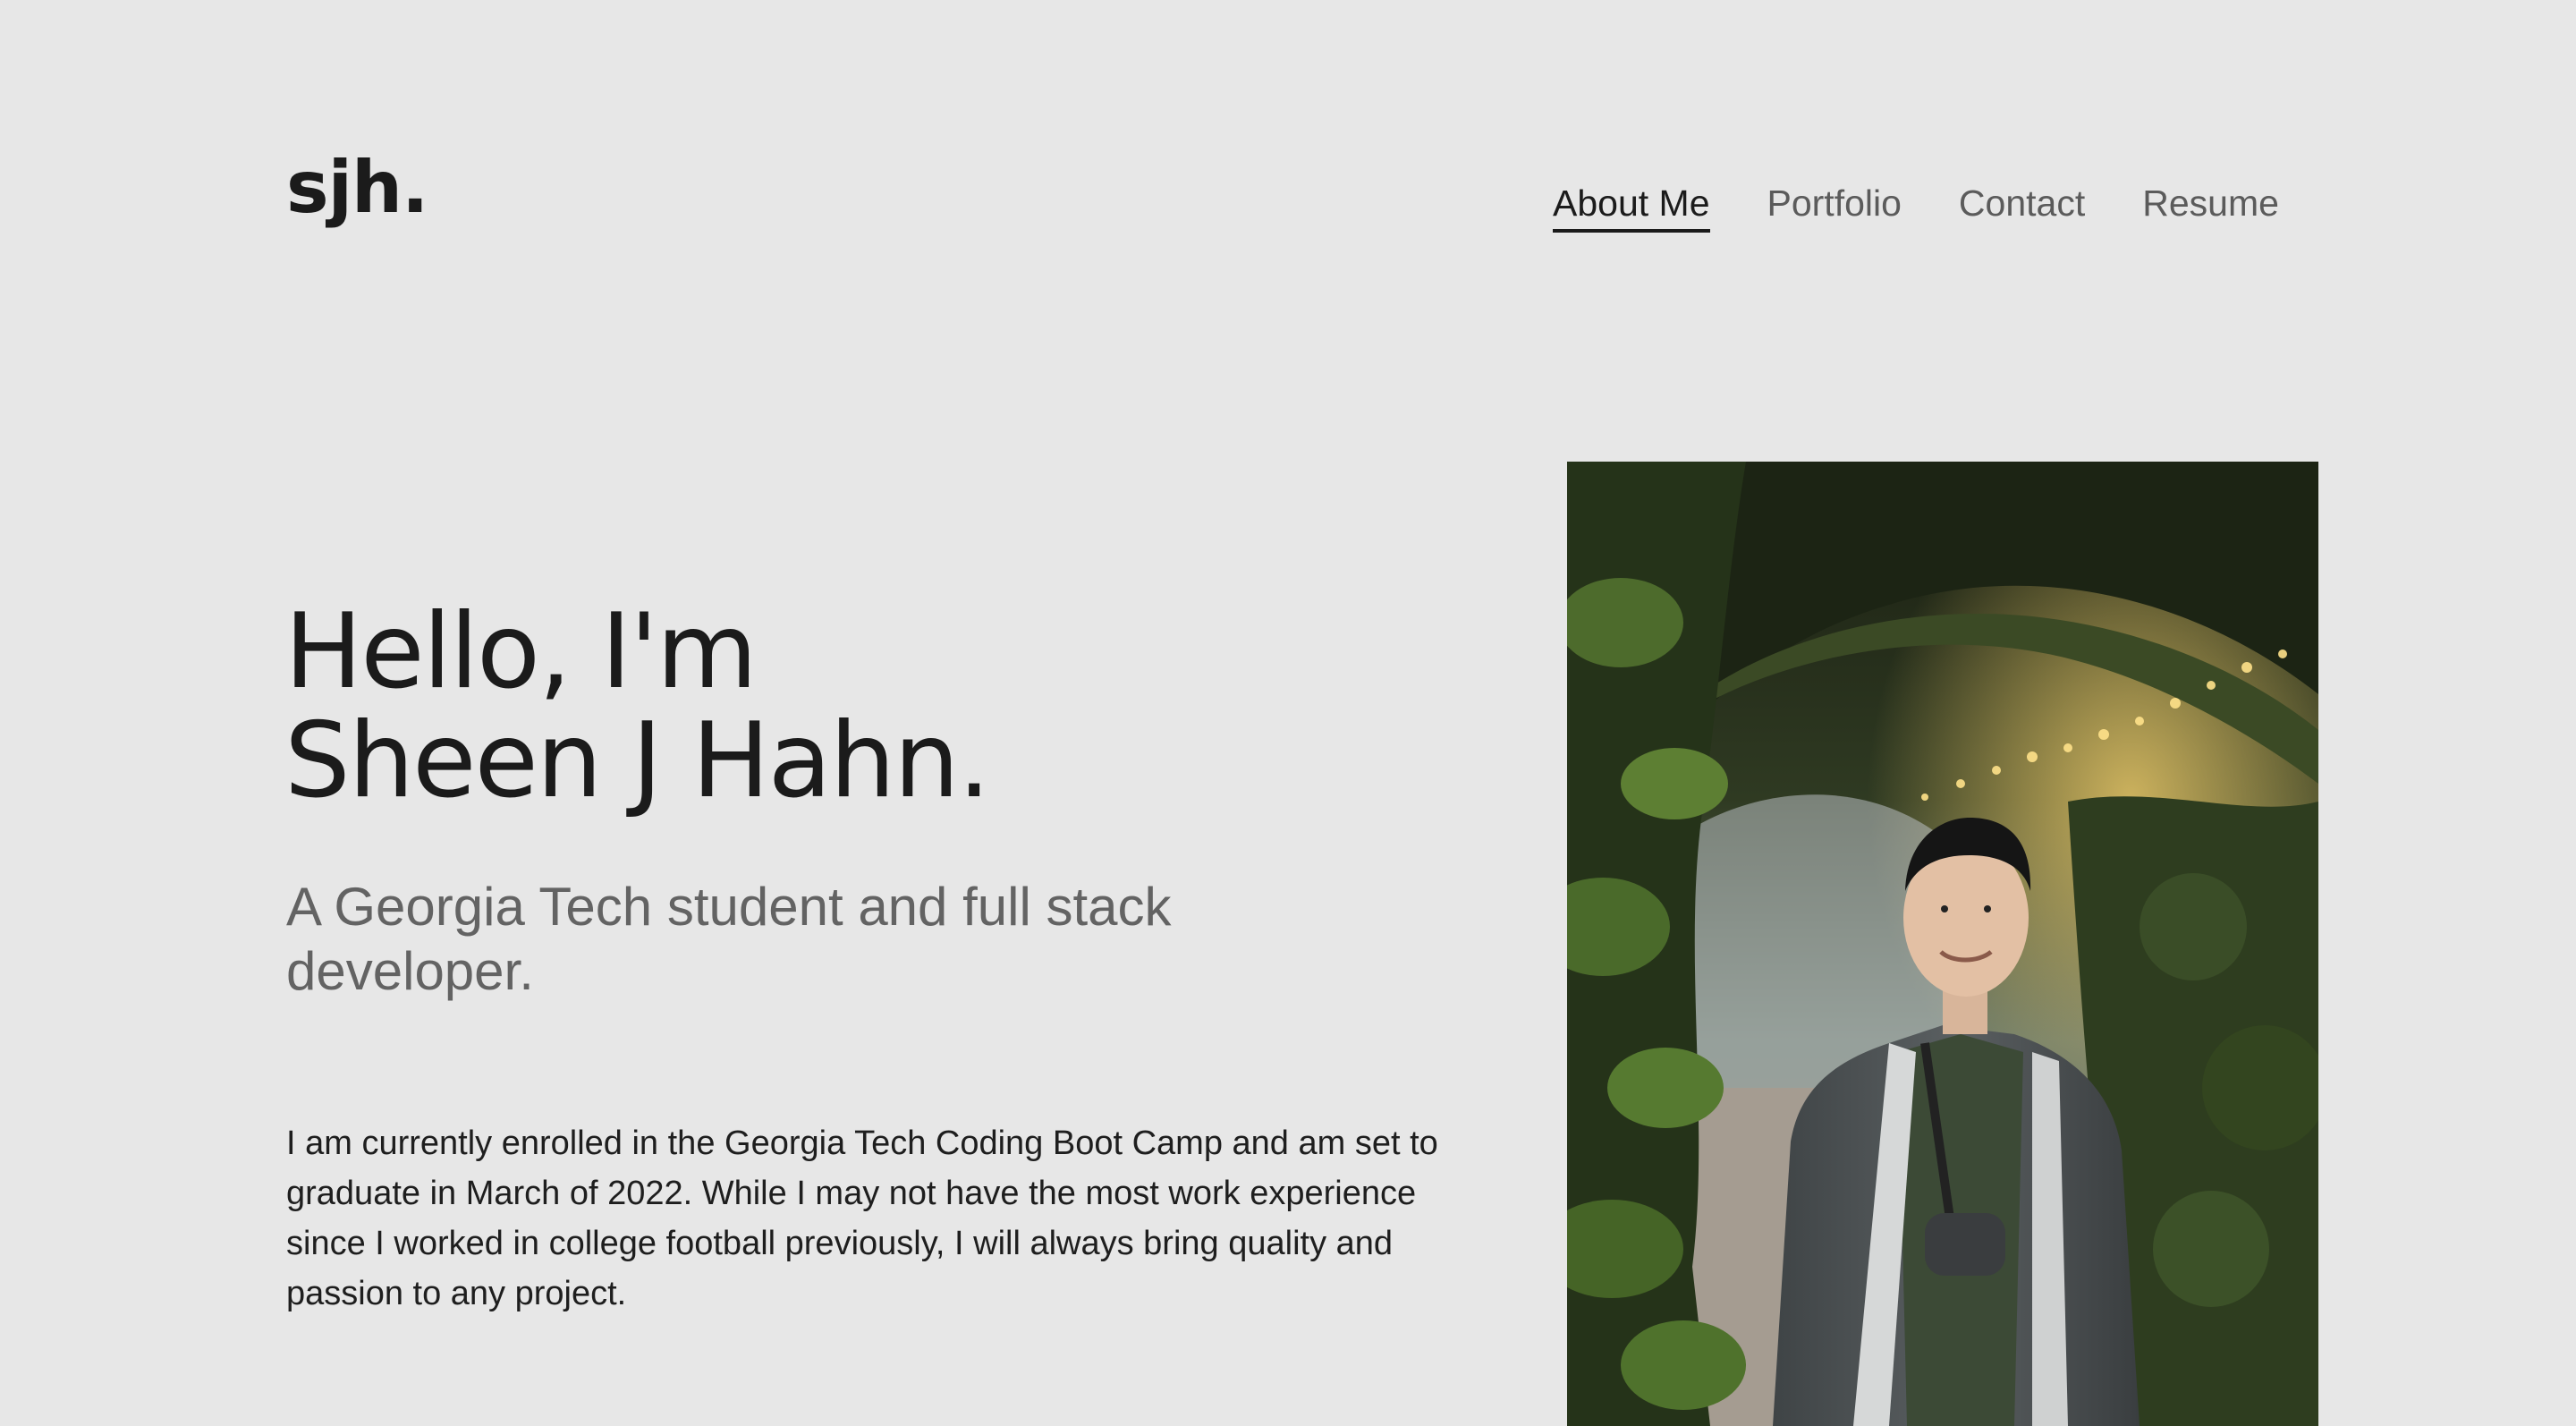 The image size is (2576, 1426). Describe the element at coordinates (1834, 206) in the screenshot. I see `nav-portfolio: Portfolio` at that location.